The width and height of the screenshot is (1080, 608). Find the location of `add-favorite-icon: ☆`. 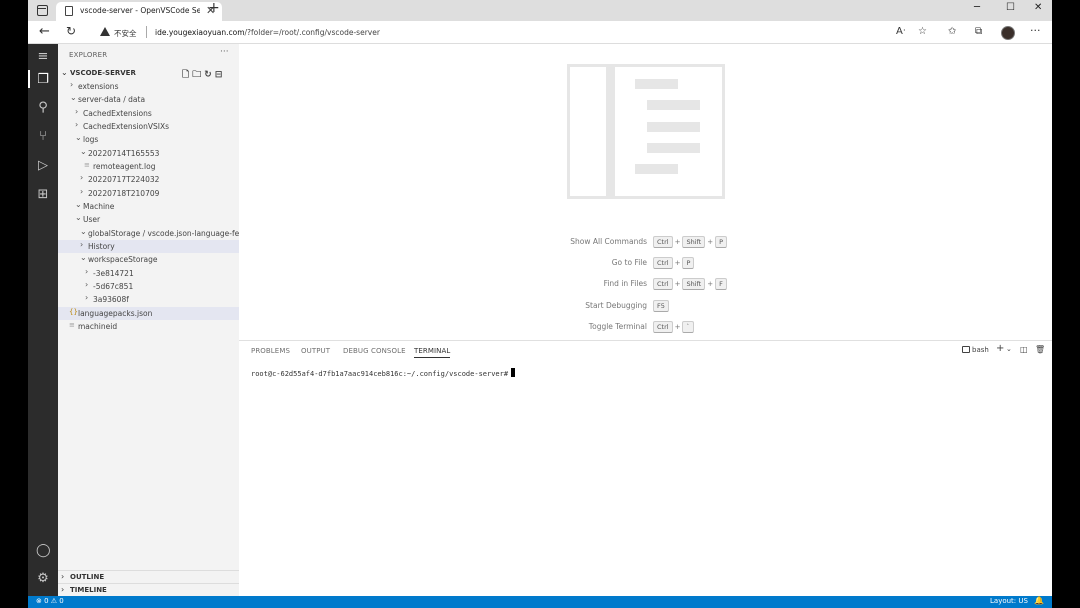

add-favorite-icon: ☆ is located at coordinates (922, 31).